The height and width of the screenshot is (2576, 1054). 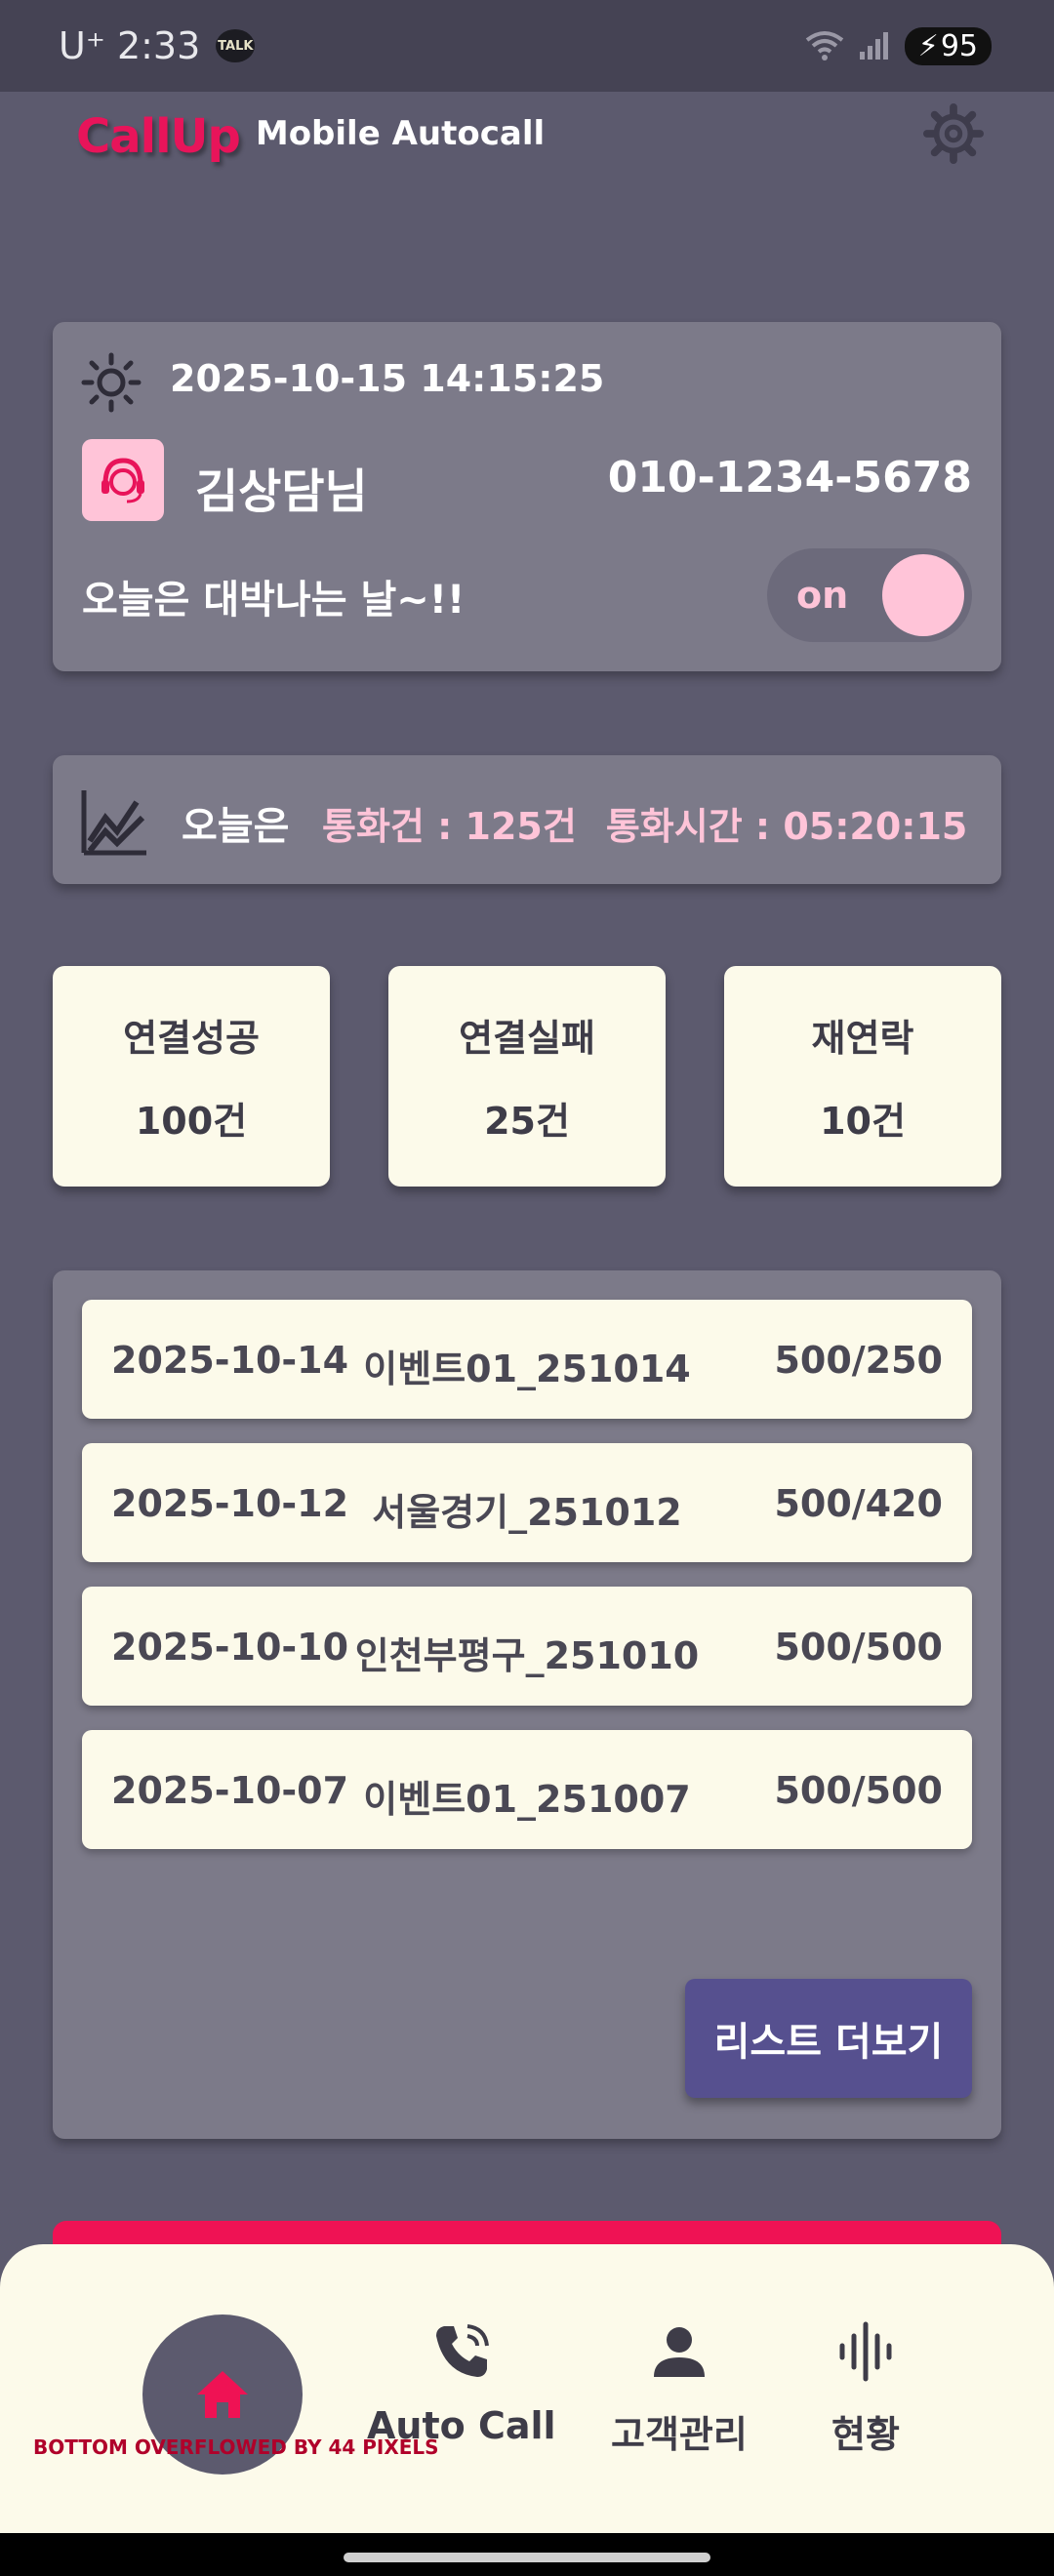 I want to click on agent-avatar, so click(x=123, y=480).